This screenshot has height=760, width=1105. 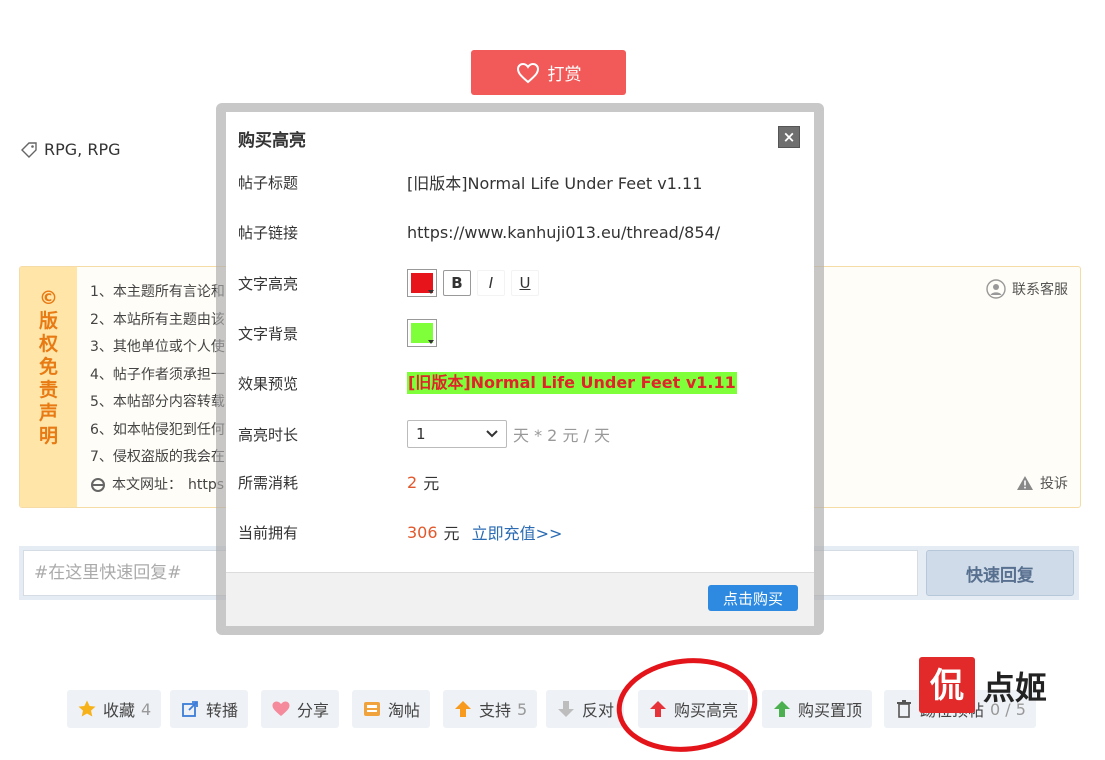 I want to click on buy-highlight-button: 购买高亮, so click(x=693, y=709).